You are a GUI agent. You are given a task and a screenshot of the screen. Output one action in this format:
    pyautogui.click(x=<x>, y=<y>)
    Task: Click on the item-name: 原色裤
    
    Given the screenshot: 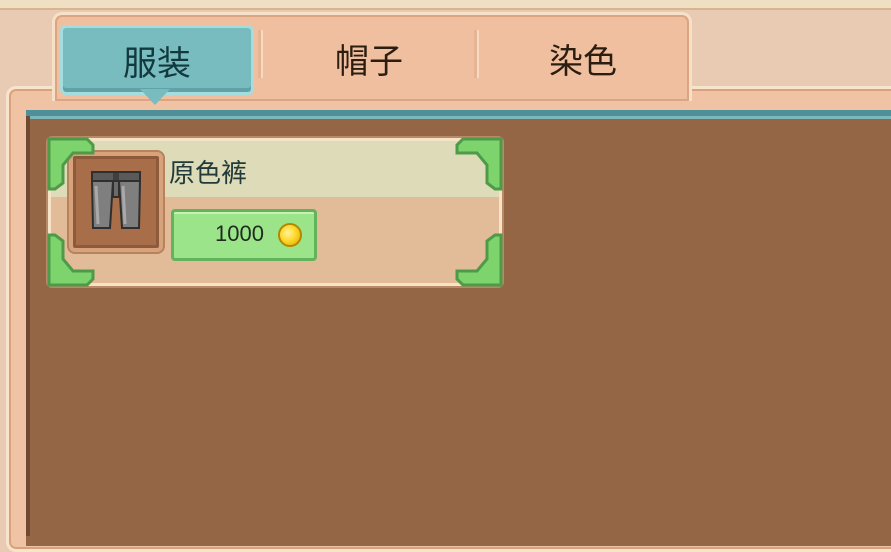 What is the action you would take?
    pyautogui.click(x=208, y=174)
    